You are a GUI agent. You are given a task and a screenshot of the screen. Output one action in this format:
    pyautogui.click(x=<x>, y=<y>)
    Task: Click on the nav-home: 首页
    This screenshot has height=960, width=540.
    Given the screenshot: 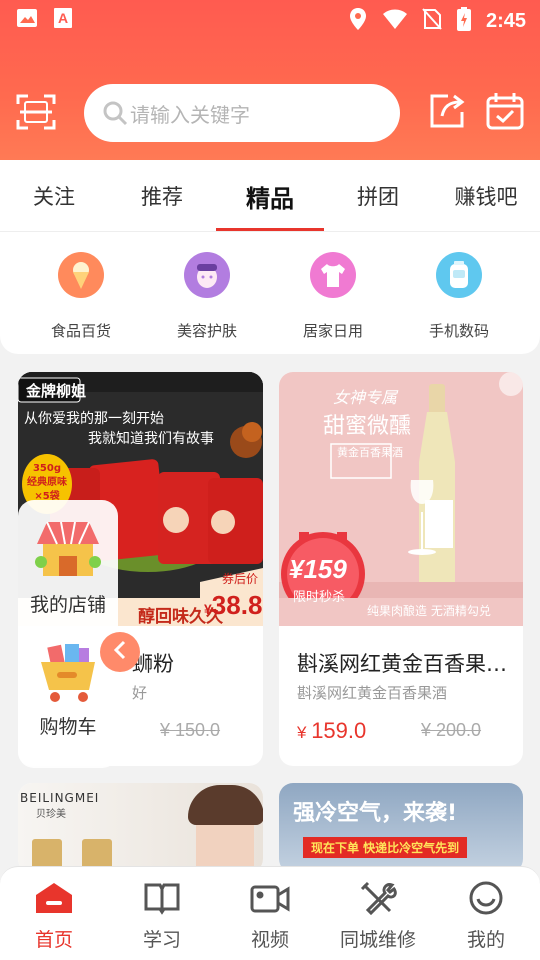 What is the action you would take?
    pyautogui.click(x=54, y=916)
    